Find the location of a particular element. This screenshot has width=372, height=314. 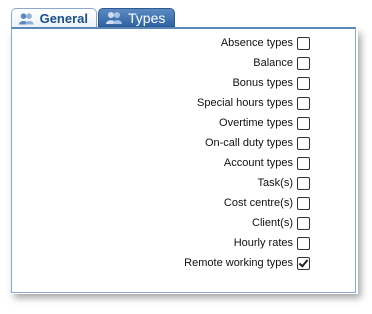

option-row: Overtime types is located at coordinates (264, 123).